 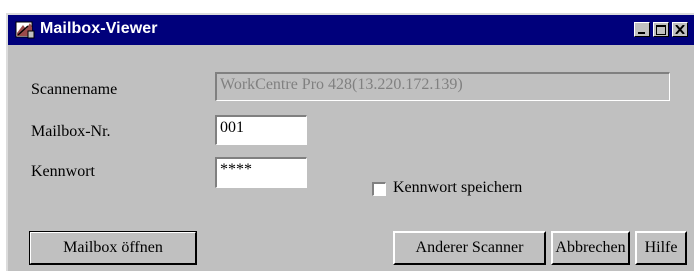 What do you see at coordinates (25, 30) in the screenshot?
I see `mailbox-scanner-icon` at bounding box center [25, 30].